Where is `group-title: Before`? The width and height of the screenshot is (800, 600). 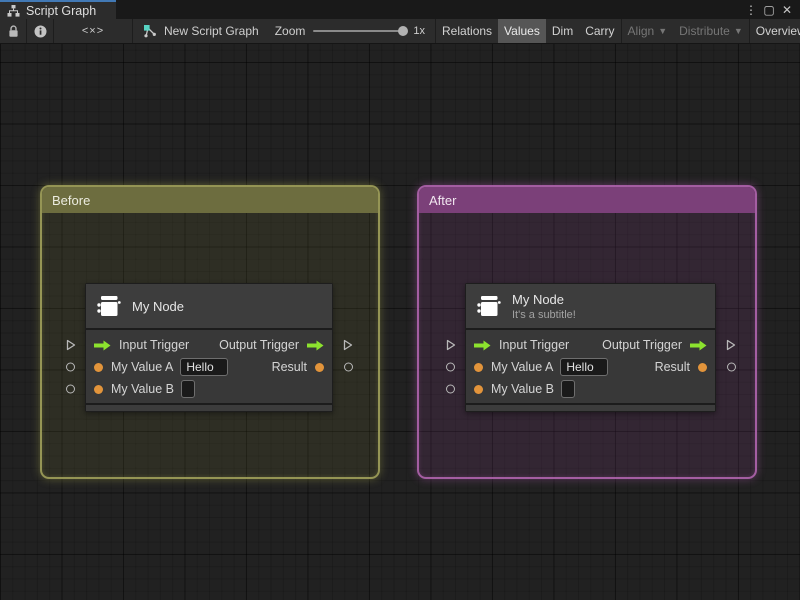 group-title: Before is located at coordinates (71, 200).